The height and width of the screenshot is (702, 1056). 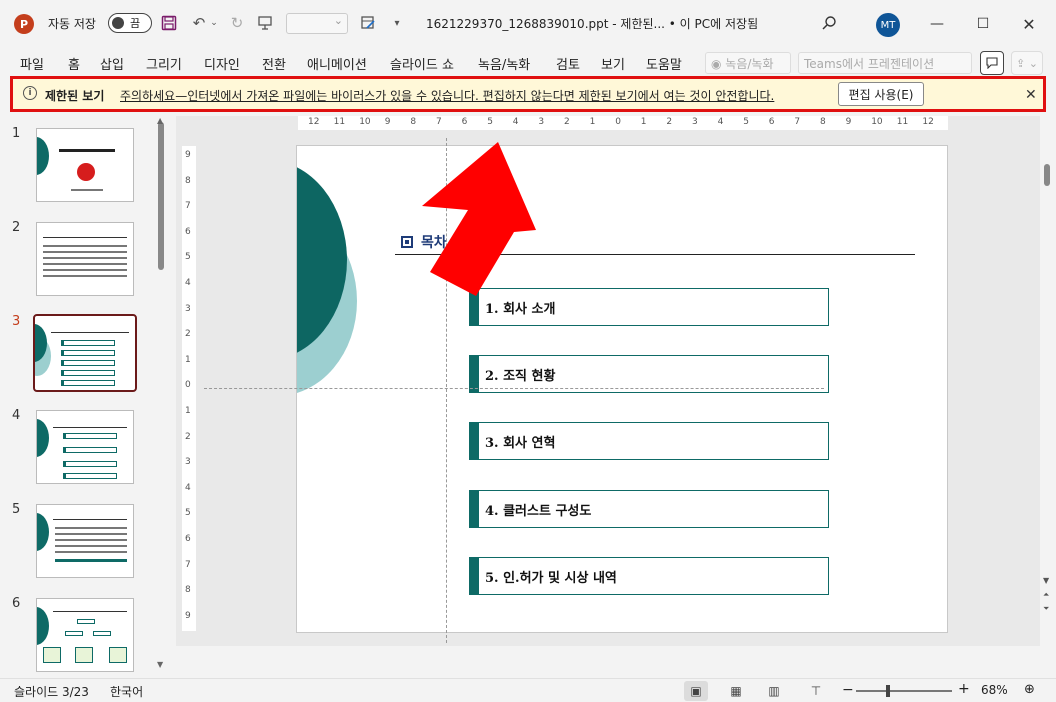 I want to click on tab-home: 홈, so click(x=74, y=63).